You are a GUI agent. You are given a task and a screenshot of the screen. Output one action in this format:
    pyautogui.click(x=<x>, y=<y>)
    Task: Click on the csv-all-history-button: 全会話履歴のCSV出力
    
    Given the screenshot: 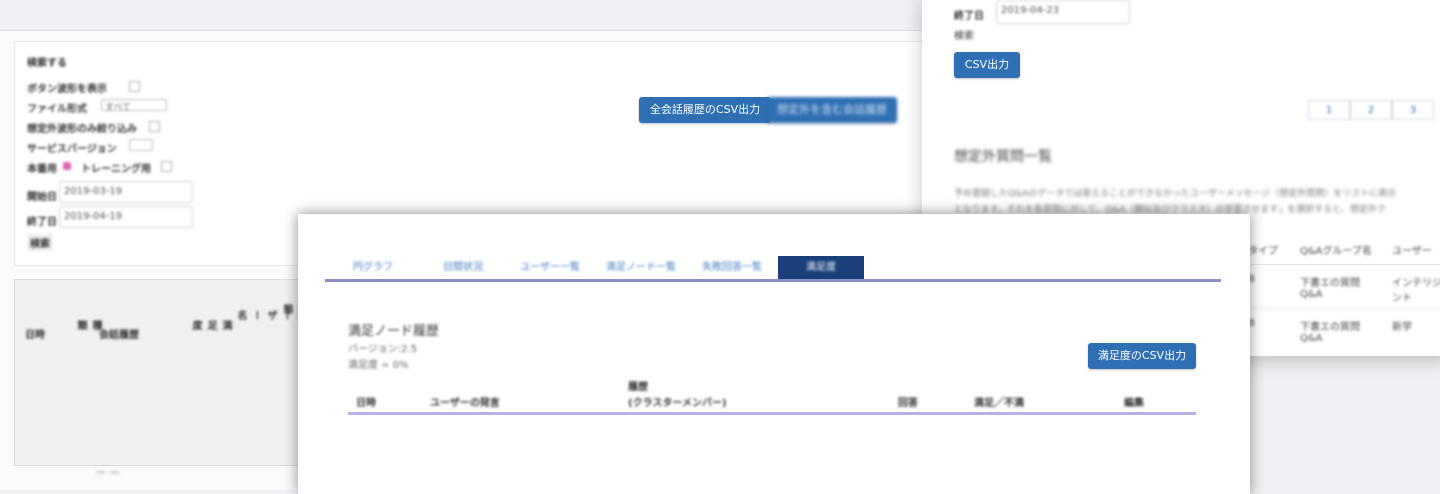 What is the action you would take?
    pyautogui.click(x=705, y=110)
    